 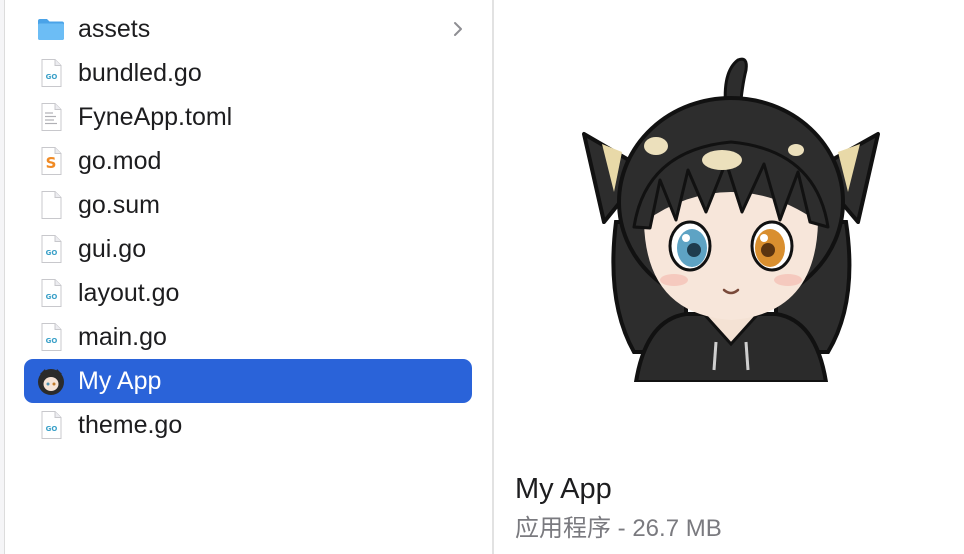 What do you see at coordinates (51, 205) in the screenshot?
I see `blank-file-icon` at bounding box center [51, 205].